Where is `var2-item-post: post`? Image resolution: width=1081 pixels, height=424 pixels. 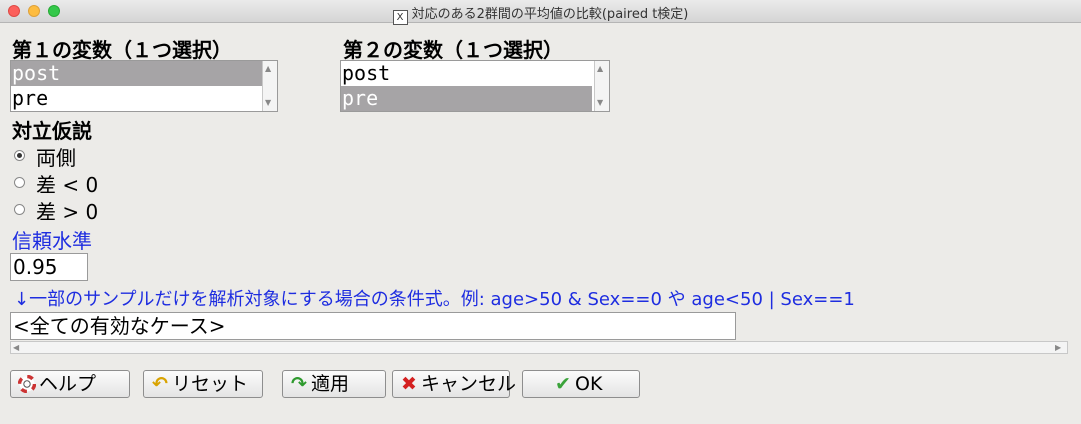
var2-item-post: post is located at coordinates (466, 73).